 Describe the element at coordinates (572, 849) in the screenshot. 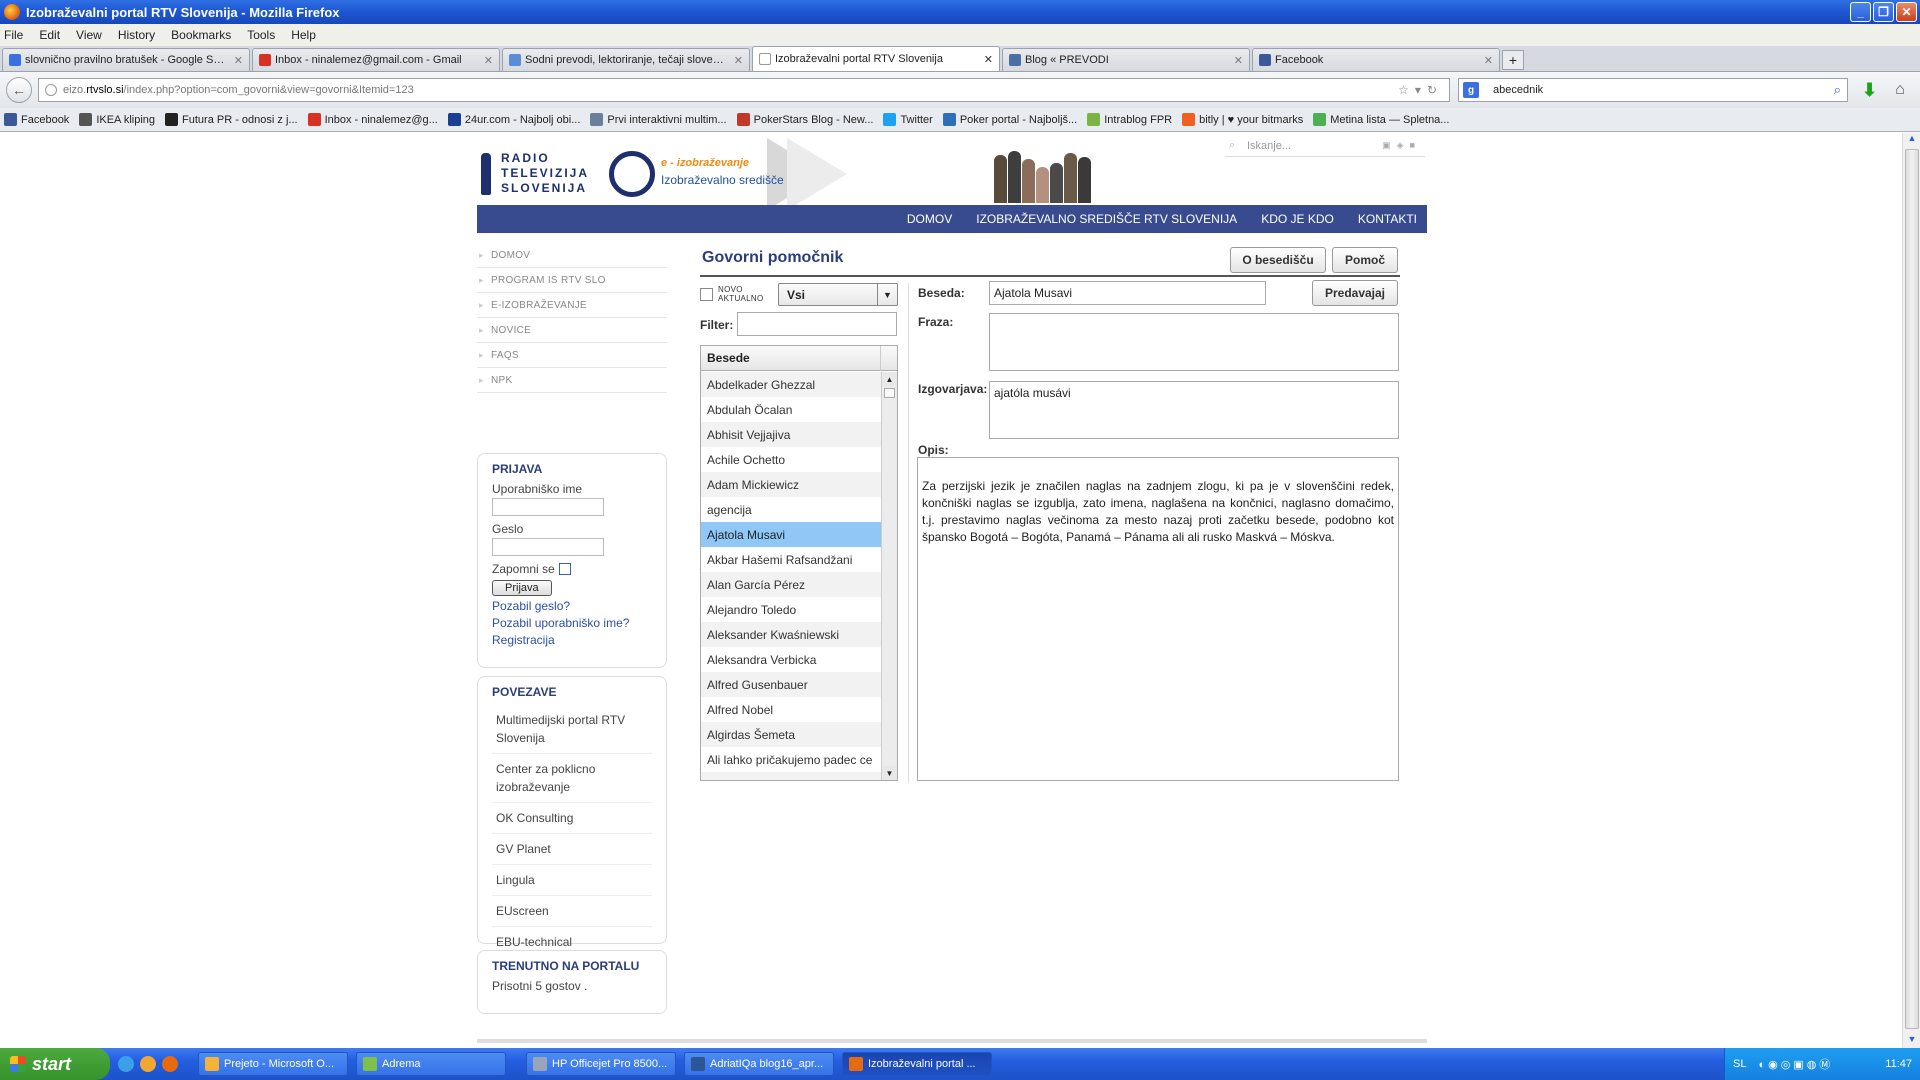

I see `link-item: GV Planet` at that location.